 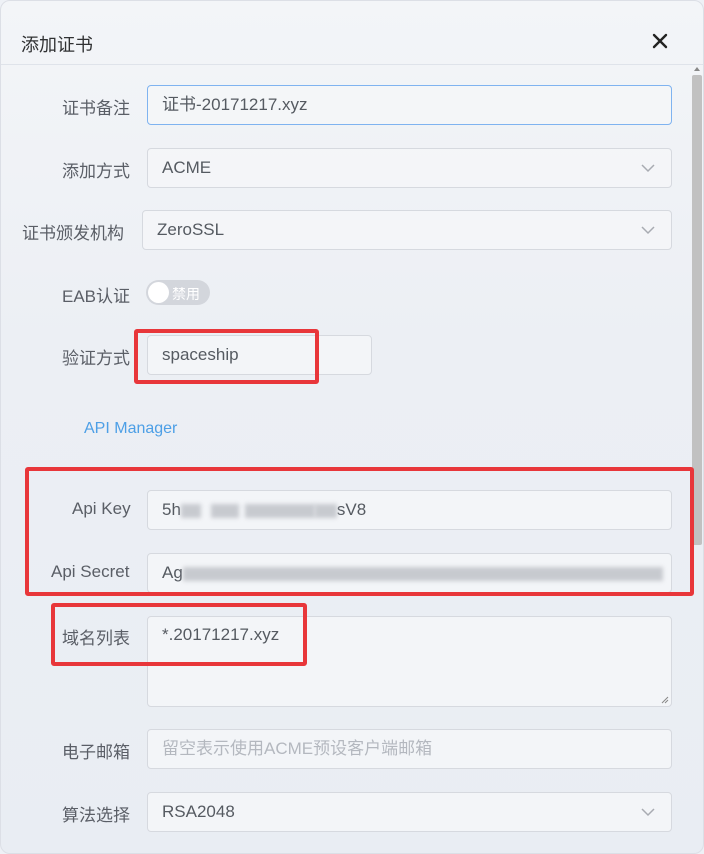 I want to click on eab-label: EAB认证, so click(x=96, y=296).